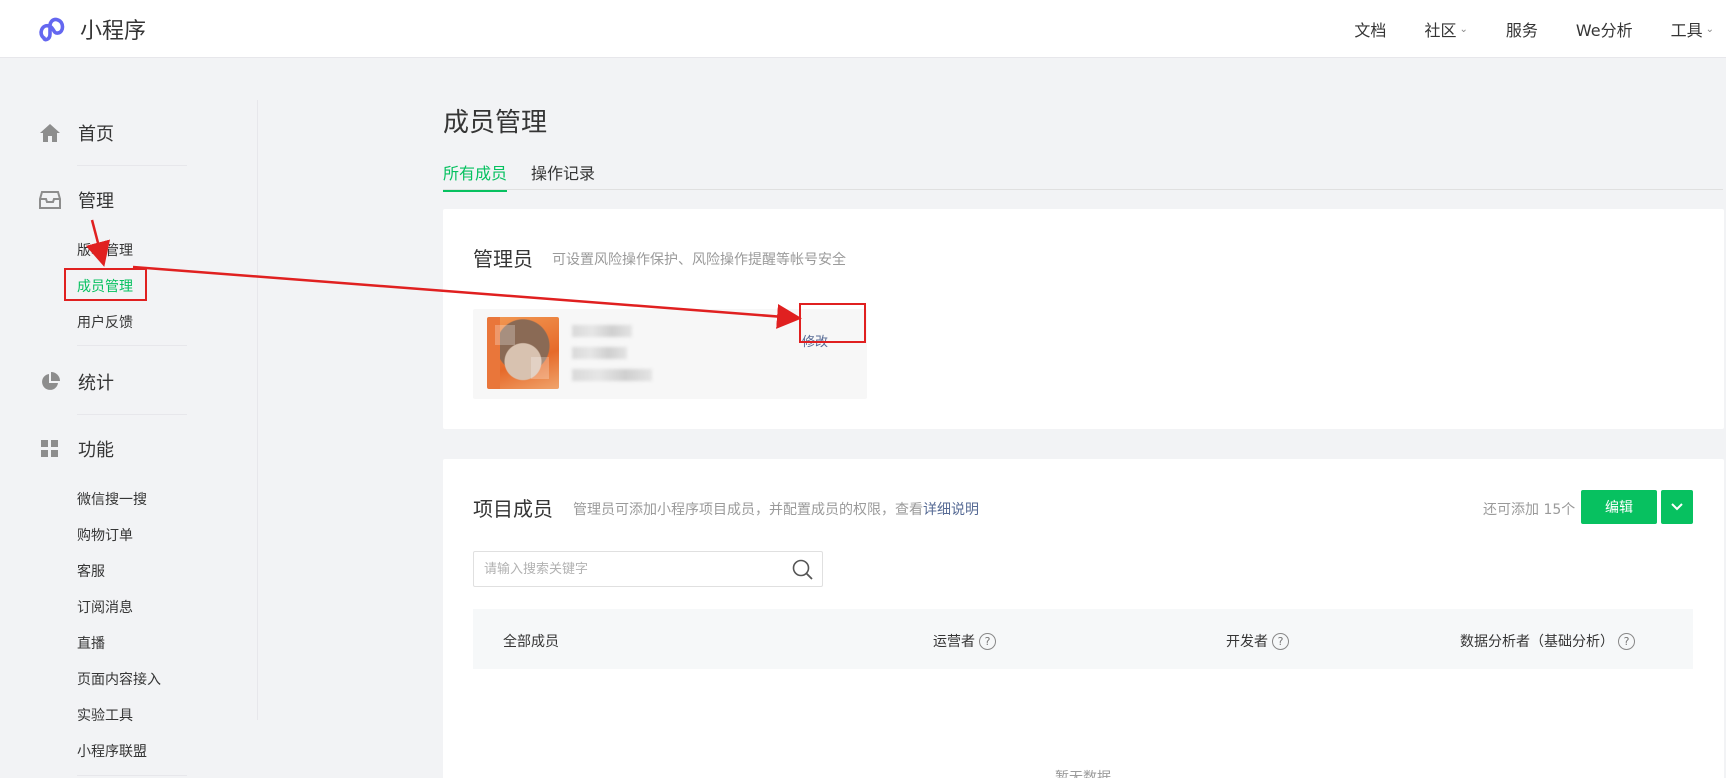 The image size is (1726, 778). Describe the element at coordinates (76, 200) in the screenshot. I see `sidebar-item-manage: 管理` at that location.